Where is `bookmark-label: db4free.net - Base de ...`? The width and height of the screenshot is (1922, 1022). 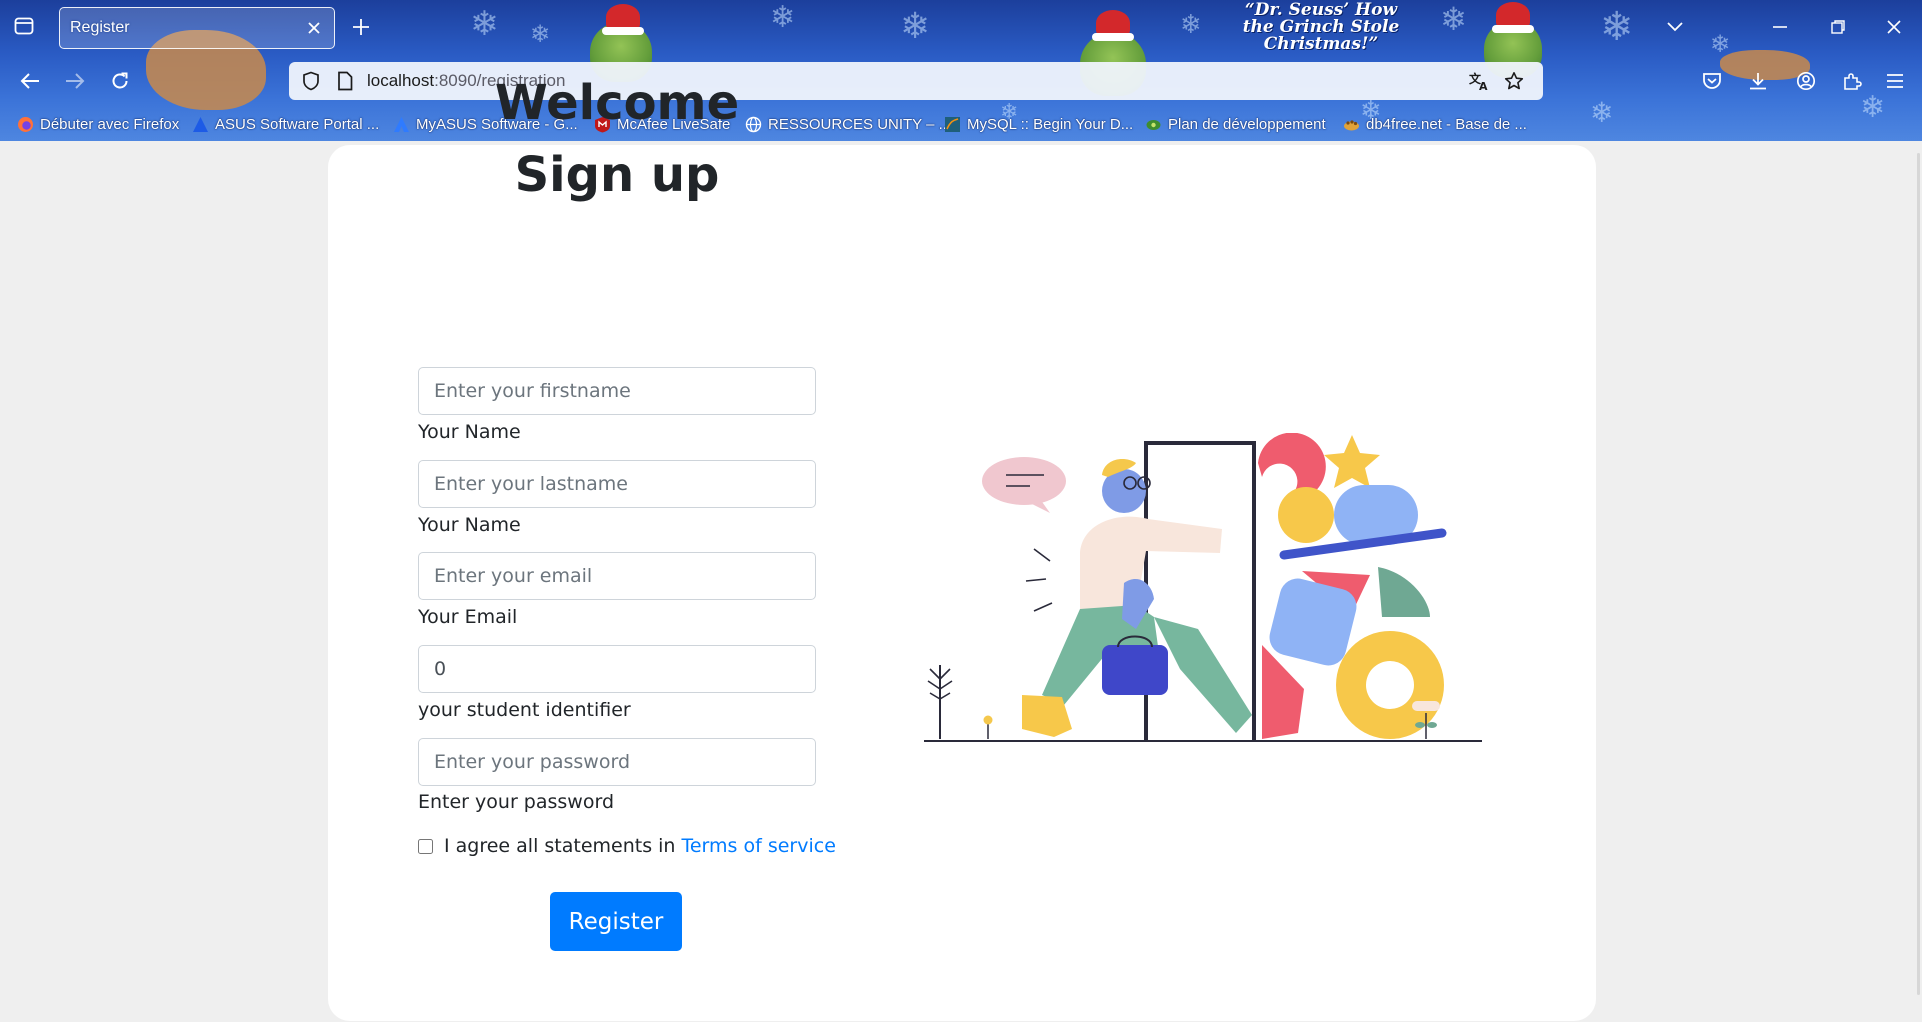
bookmark-label: db4free.net - Base de ... is located at coordinates (1446, 124).